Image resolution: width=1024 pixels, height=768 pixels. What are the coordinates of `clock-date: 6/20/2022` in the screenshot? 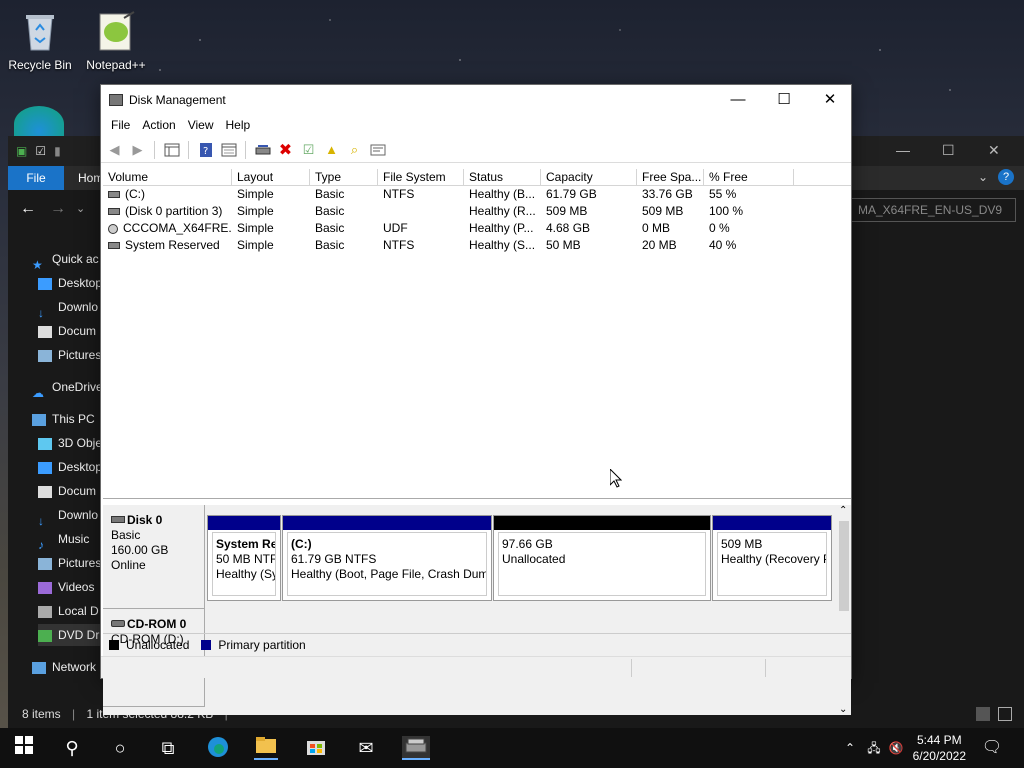 It's located at (939, 756).